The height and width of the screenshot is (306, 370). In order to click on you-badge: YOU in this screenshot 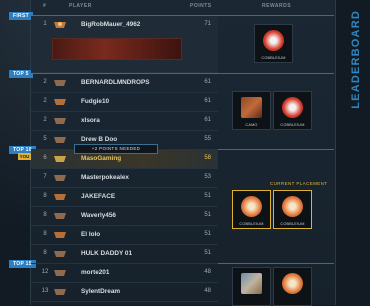, I will do `click(24, 156)`.